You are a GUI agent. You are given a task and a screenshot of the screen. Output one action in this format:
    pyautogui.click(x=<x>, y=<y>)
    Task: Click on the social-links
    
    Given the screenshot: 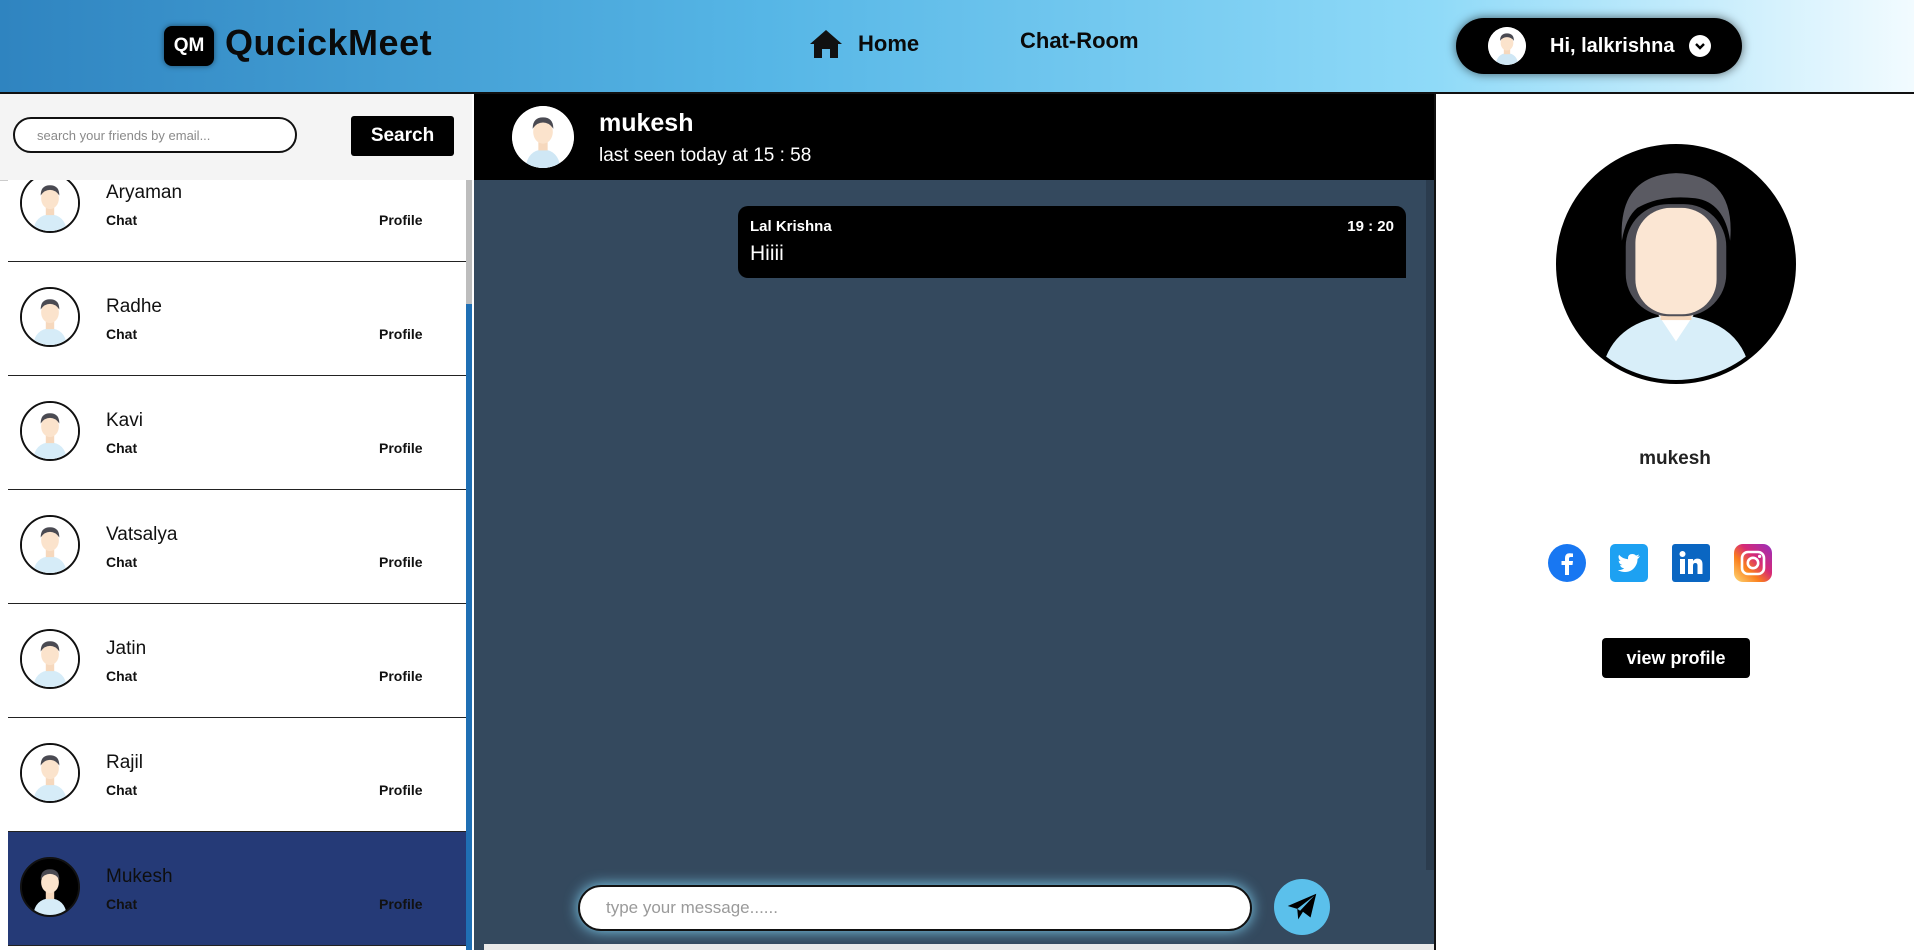 What is the action you would take?
    pyautogui.click(x=1660, y=563)
    